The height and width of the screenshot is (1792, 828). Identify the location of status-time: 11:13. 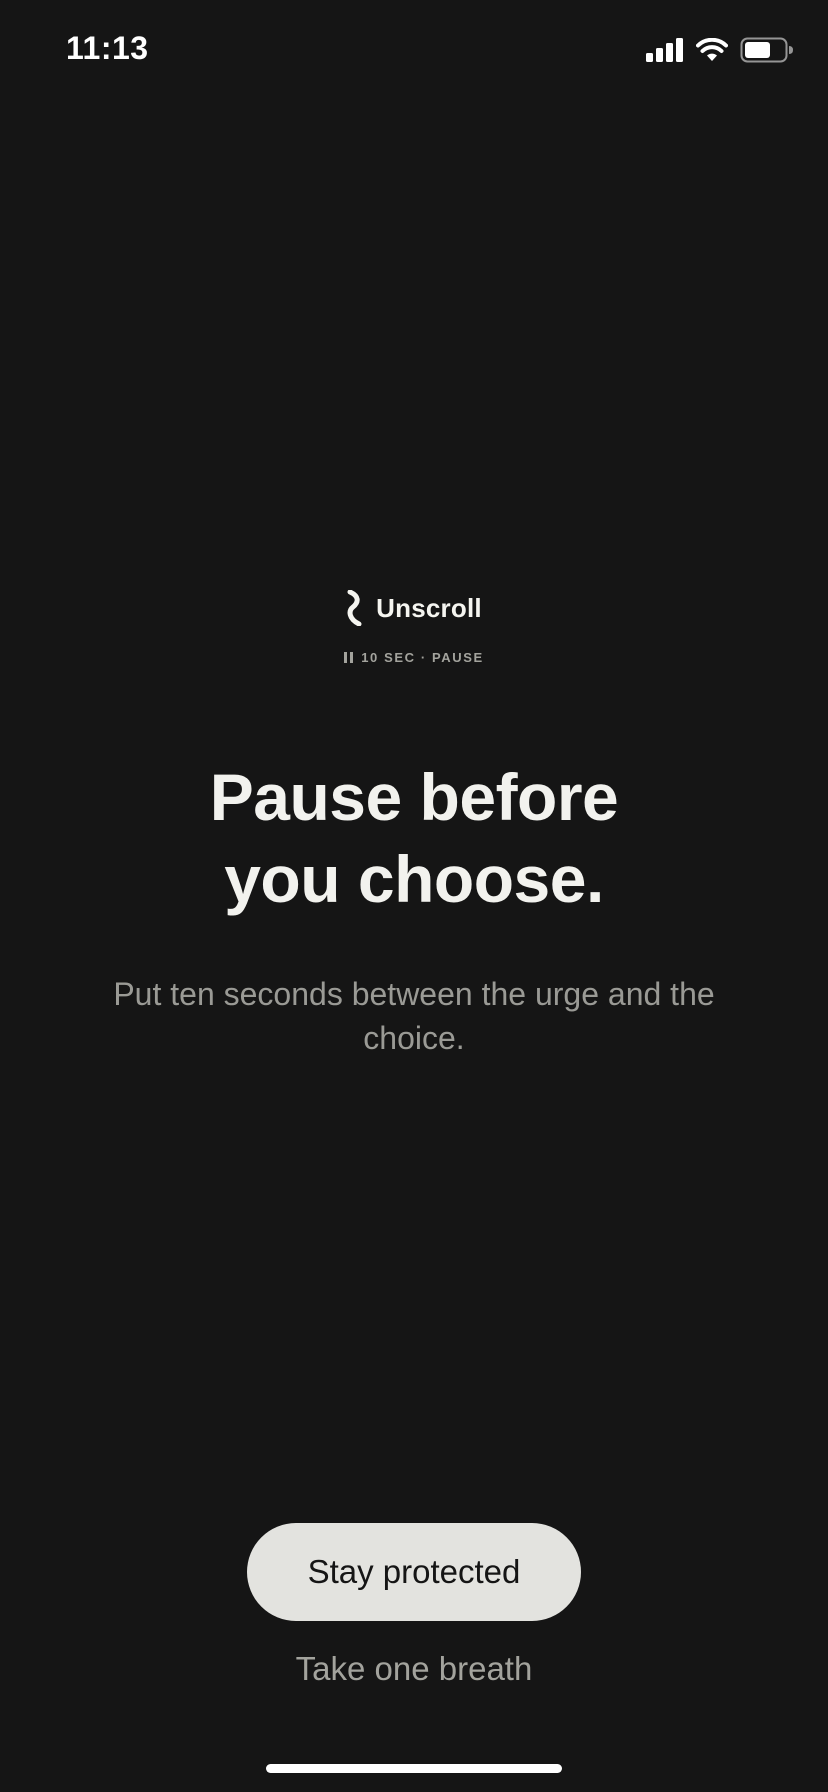
(107, 48).